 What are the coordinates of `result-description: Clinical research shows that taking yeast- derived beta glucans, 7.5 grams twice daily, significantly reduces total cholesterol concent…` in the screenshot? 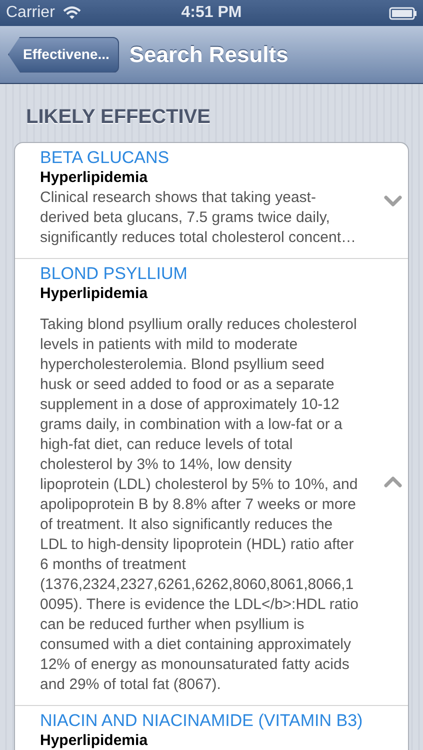 It's located at (198, 218).